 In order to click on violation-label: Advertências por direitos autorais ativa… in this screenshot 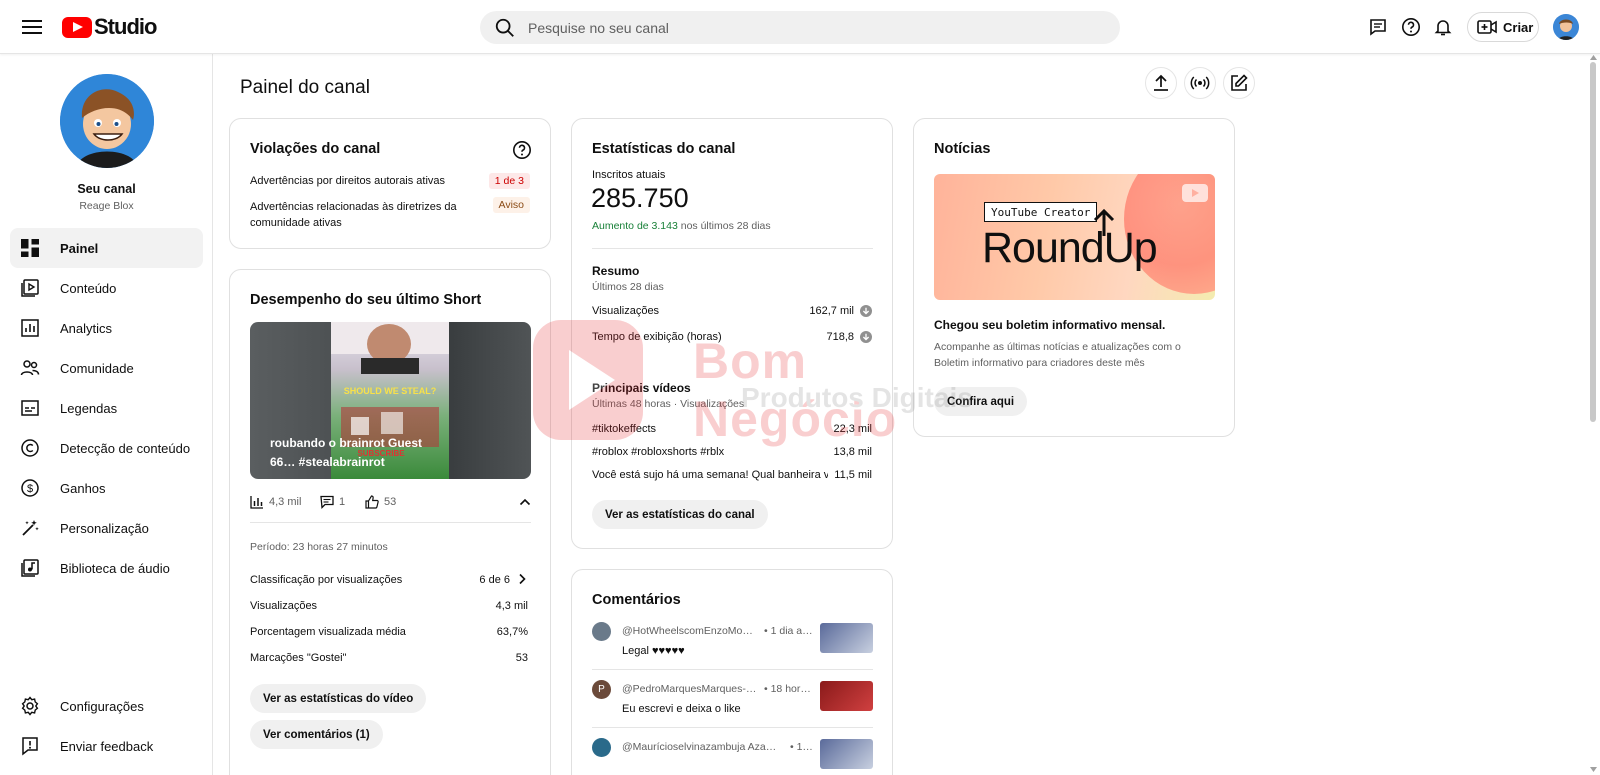, I will do `click(348, 181)`.